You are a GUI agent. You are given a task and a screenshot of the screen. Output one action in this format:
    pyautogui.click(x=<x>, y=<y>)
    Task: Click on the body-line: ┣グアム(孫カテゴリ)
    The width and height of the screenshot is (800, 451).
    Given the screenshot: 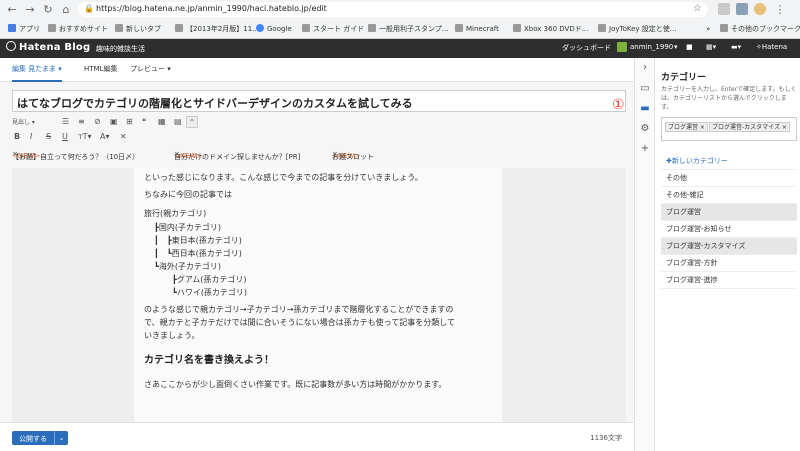 What is the action you would take?
    pyautogui.click(x=209, y=279)
    